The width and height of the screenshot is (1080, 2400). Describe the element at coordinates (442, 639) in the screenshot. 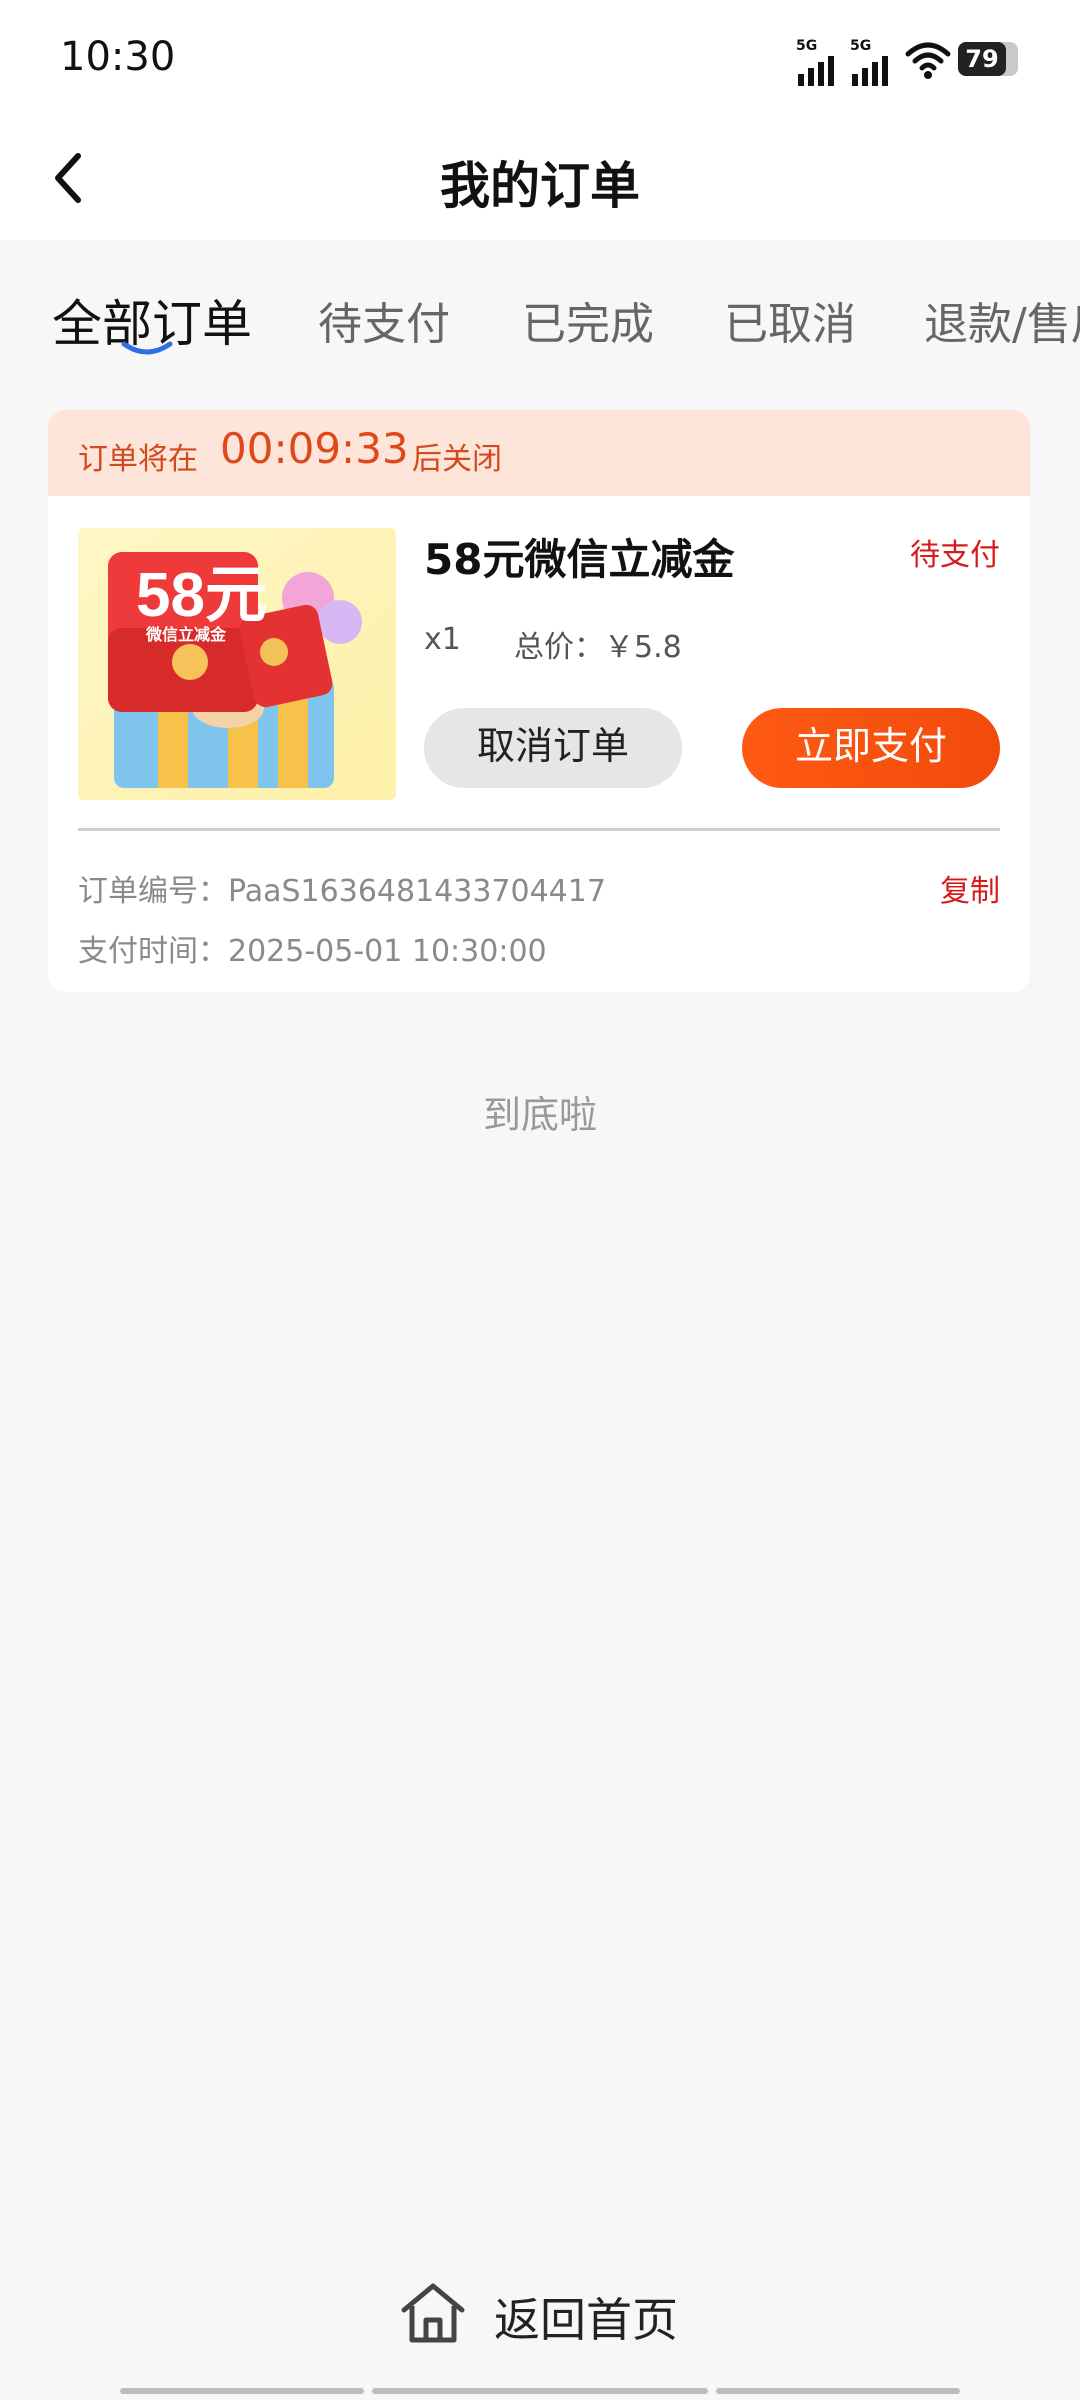

I see `product-quantity: x1` at that location.